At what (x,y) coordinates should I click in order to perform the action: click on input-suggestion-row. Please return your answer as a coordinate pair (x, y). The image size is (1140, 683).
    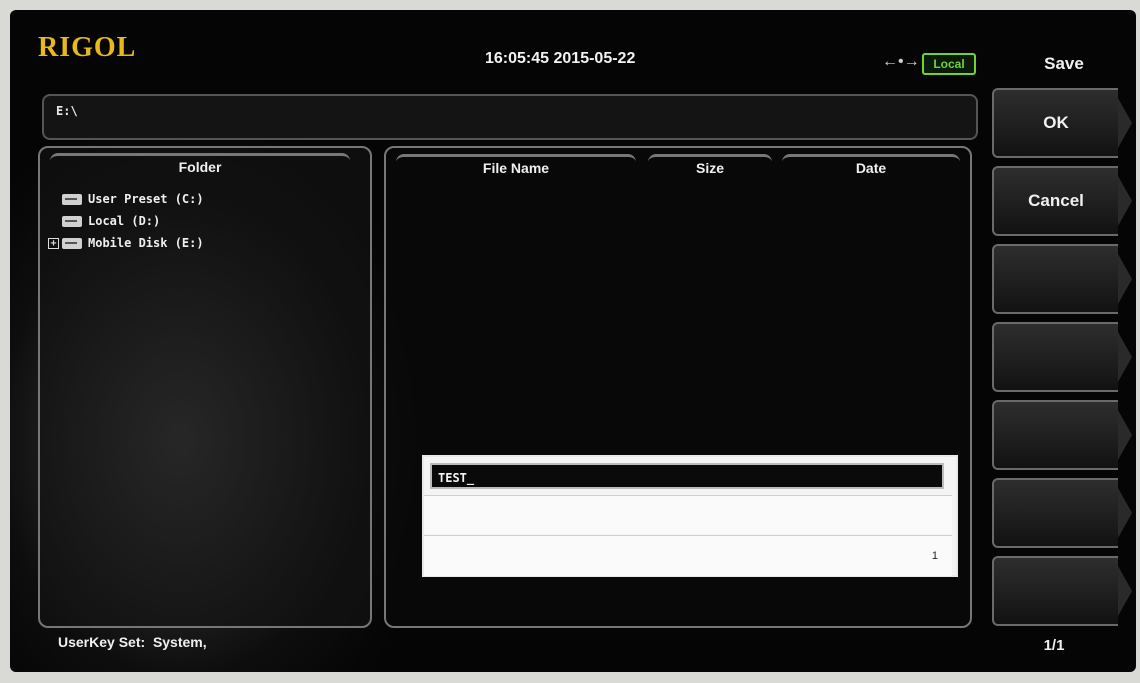
    Looking at the image, I should click on (688, 514).